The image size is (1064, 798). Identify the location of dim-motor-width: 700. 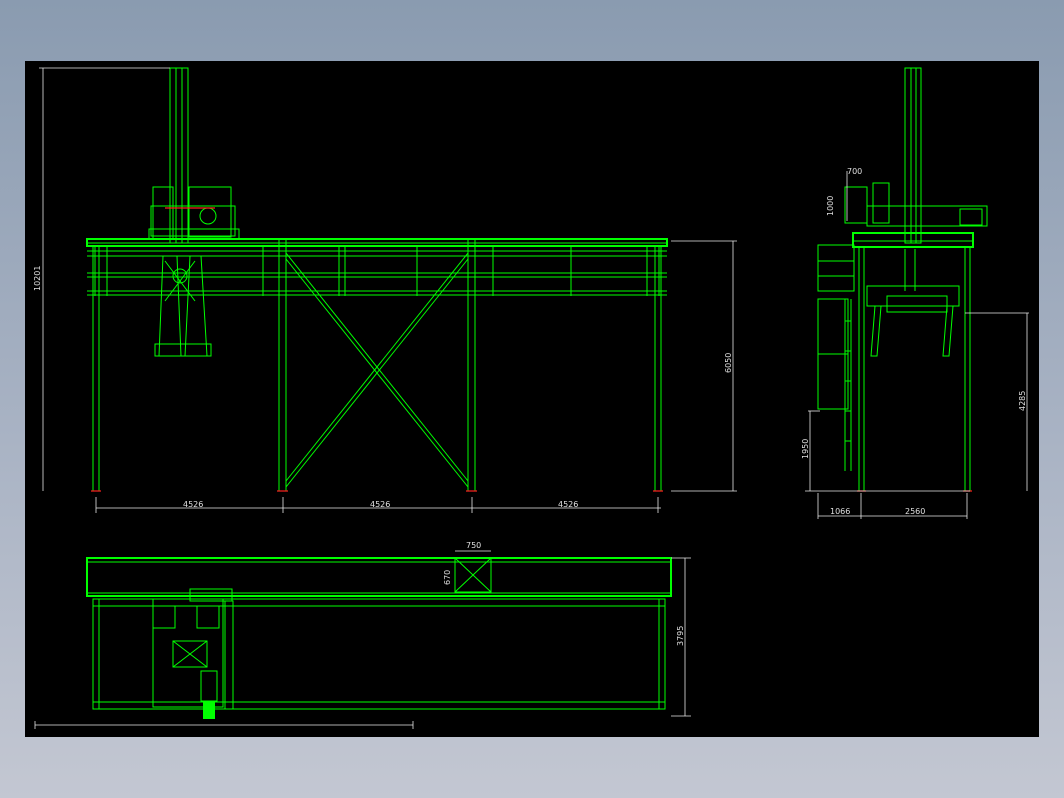
(854, 171).